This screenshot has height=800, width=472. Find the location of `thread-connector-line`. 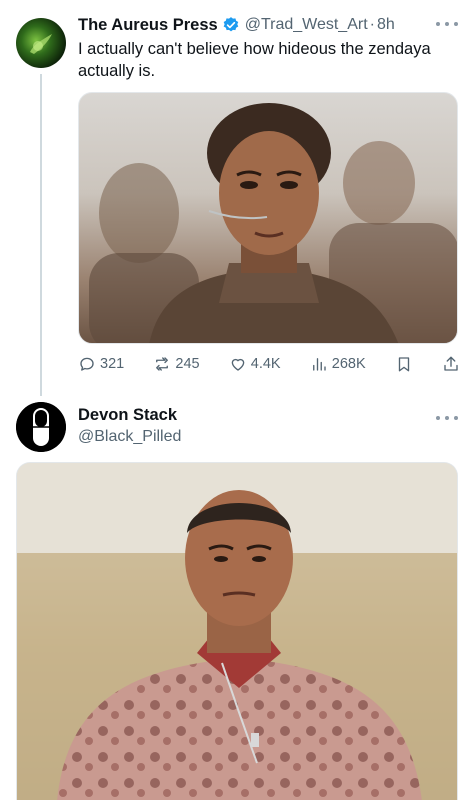

thread-connector-line is located at coordinates (41, 235).